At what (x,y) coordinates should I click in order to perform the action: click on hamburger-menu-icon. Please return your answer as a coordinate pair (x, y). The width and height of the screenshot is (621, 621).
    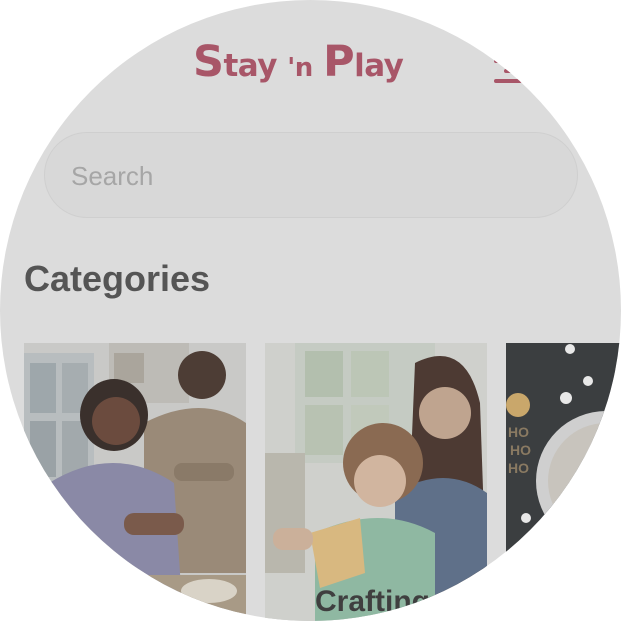
    Looking at the image, I should click on (508, 71).